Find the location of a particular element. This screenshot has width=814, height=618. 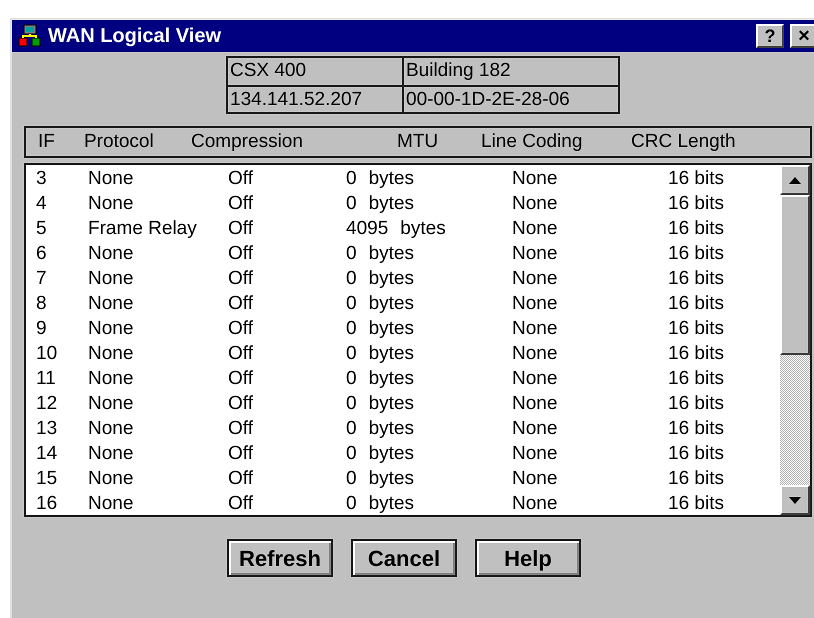

info-cell: 134.141.52.207 is located at coordinates (296, 99).